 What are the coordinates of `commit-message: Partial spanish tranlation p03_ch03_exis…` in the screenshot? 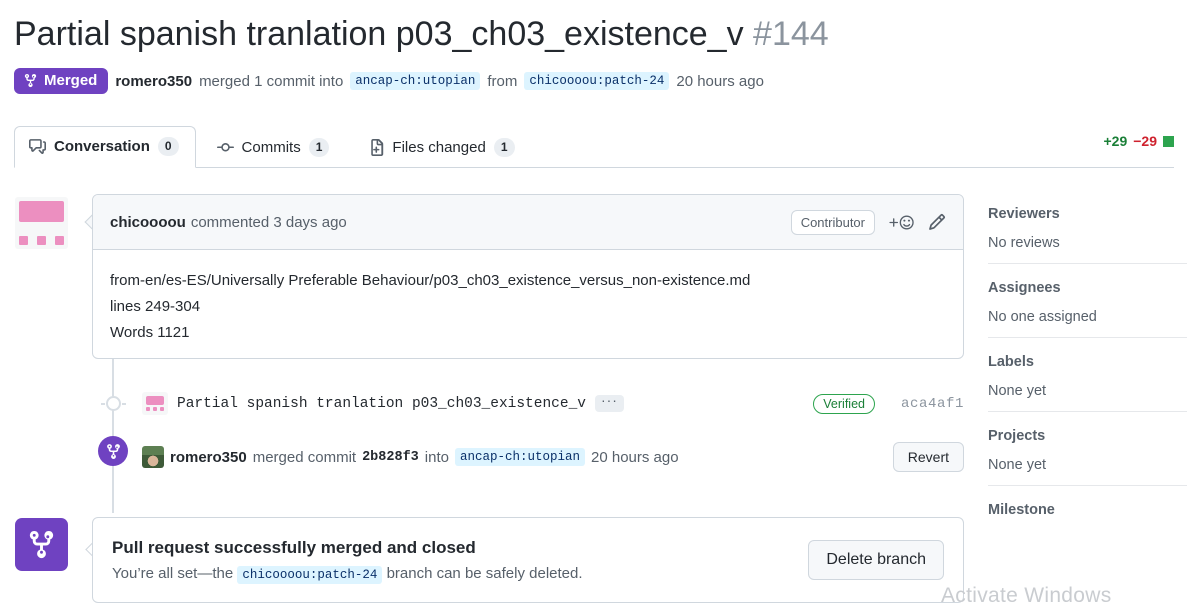 It's located at (381, 404).